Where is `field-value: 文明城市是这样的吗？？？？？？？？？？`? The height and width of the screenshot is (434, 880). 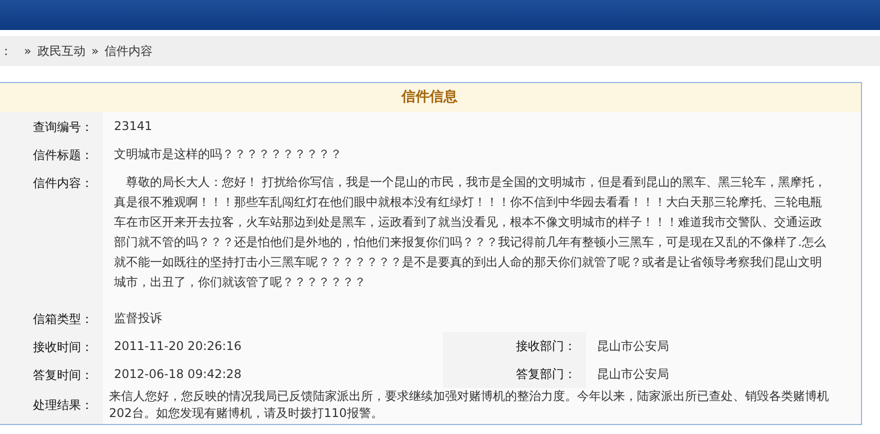
field-value: 文明城市是这样的吗？？？？？？？？？？ is located at coordinates (228, 154).